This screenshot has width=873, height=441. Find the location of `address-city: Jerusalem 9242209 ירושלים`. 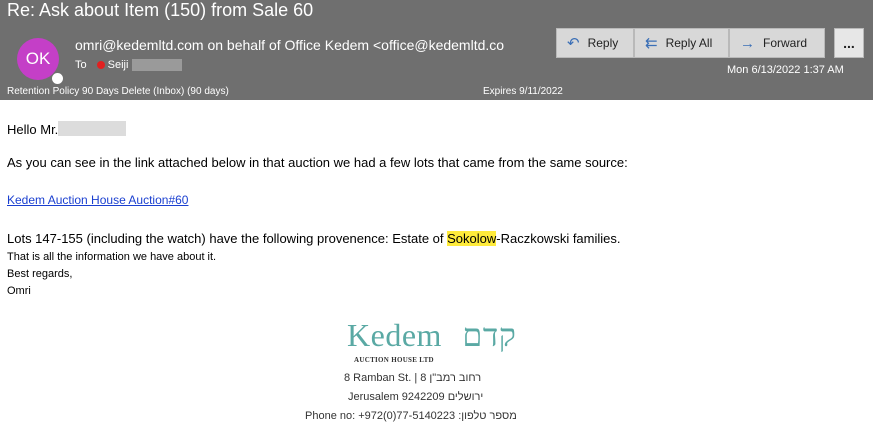

address-city: Jerusalem 9242209 ירושלים is located at coordinates (416, 397).